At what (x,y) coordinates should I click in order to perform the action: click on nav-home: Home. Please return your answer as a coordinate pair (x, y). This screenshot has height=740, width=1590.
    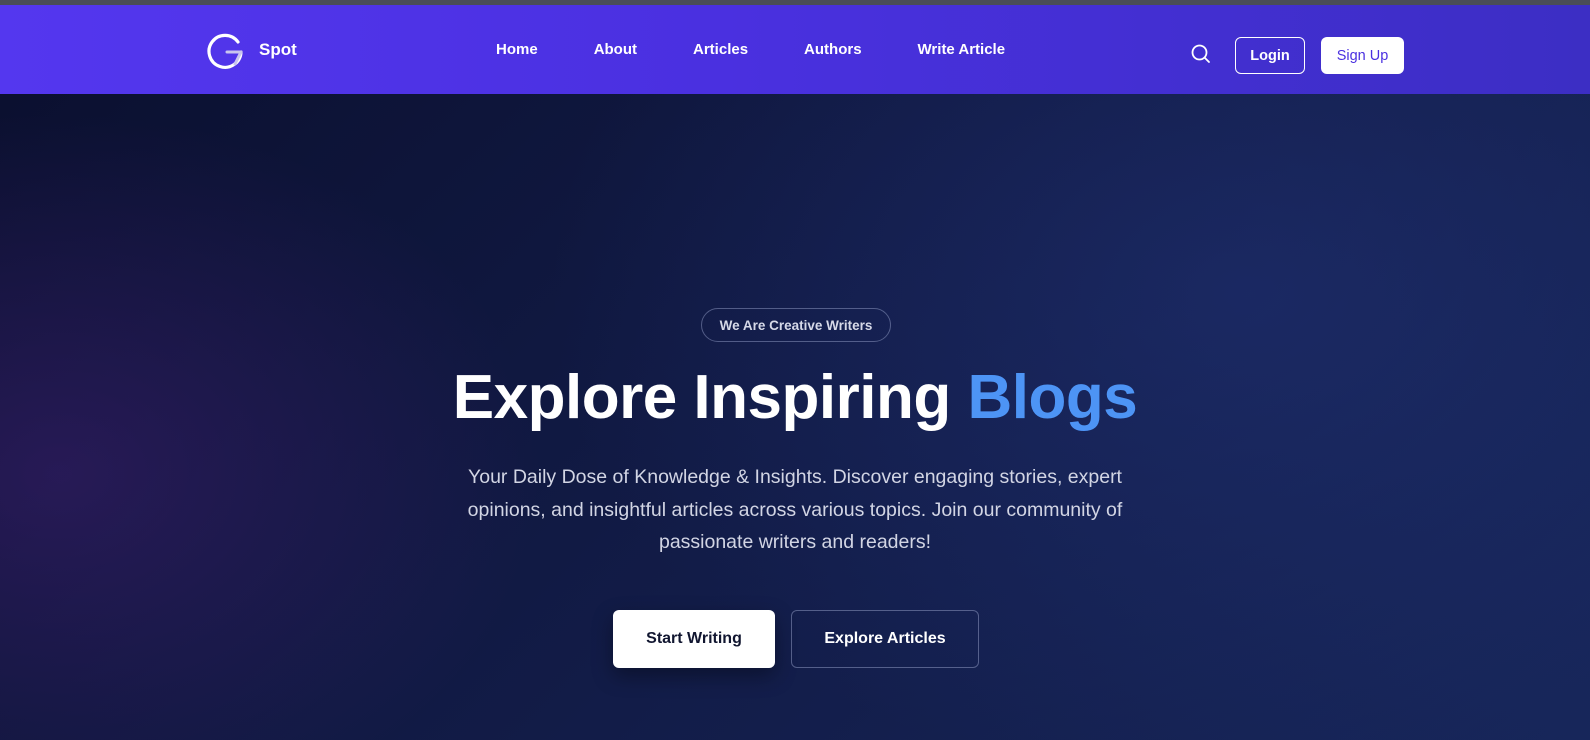
    Looking at the image, I should click on (517, 49).